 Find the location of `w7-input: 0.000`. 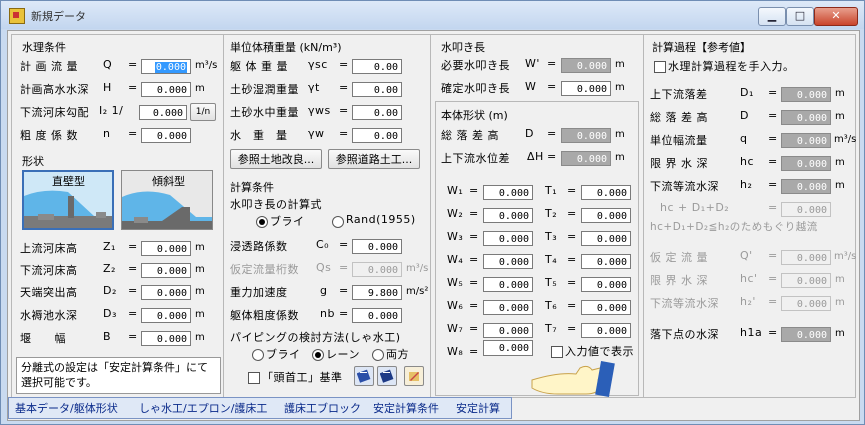

w7-input: 0.000 is located at coordinates (508, 330).